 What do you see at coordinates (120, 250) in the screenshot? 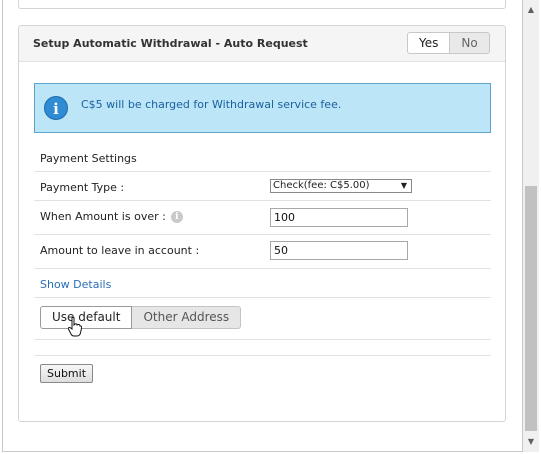
I see `amount-leave-label: Amount to leave in account :` at bounding box center [120, 250].